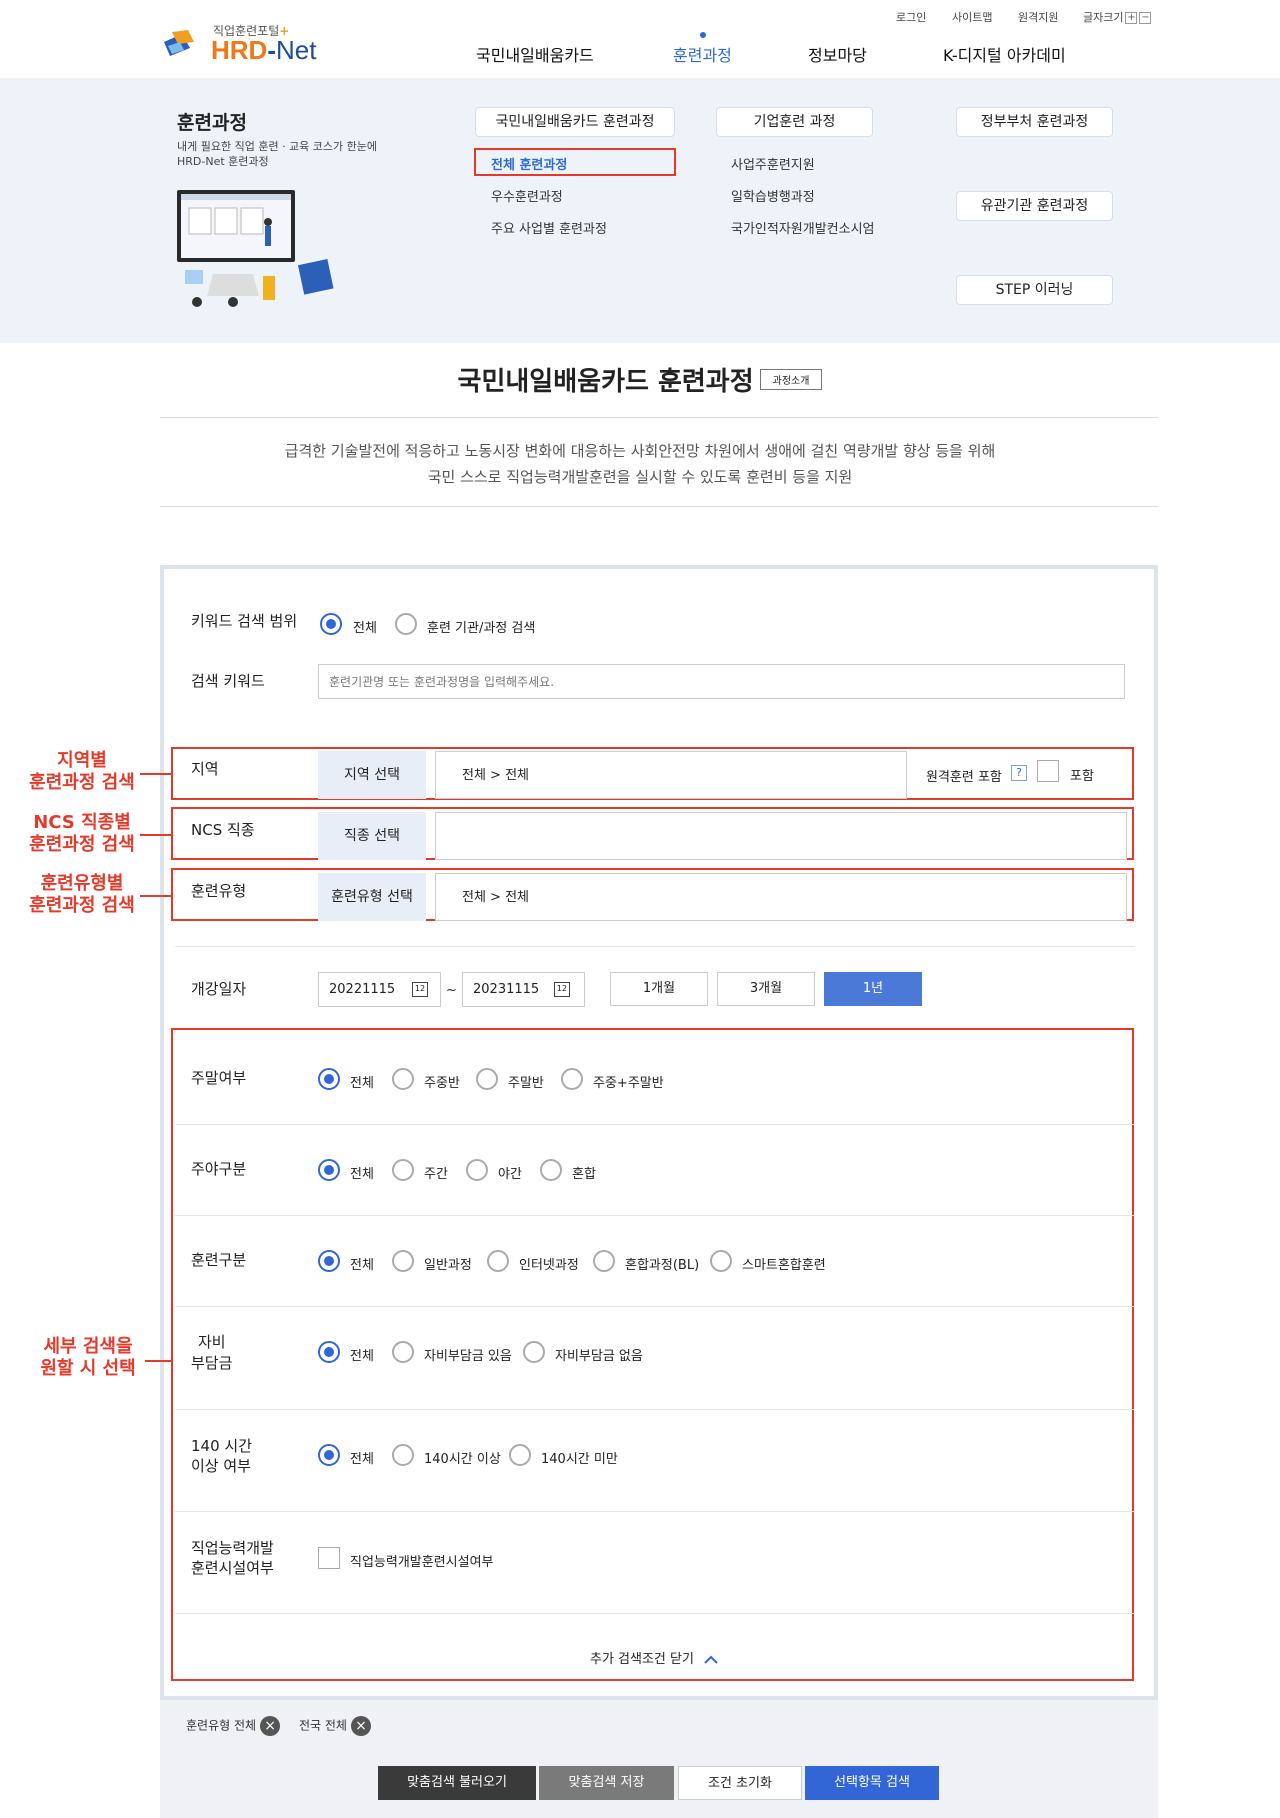  What do you see at coordinates (406, 624) in the screenshot?
I see `scope-radio-institution` at bounding box center [406, 624].